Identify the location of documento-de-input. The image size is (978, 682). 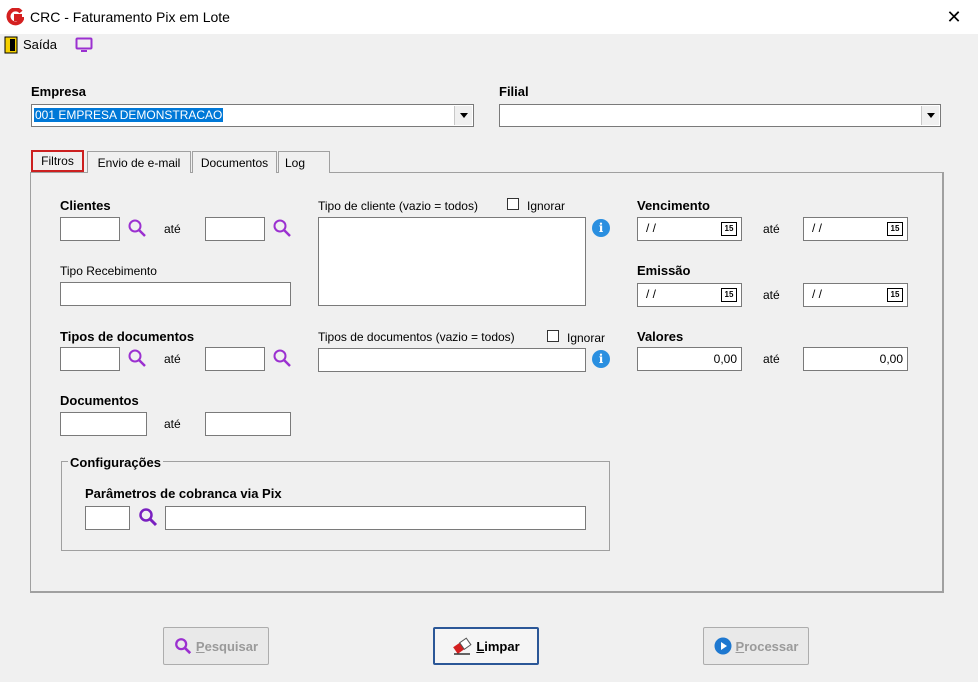
(103, 424).